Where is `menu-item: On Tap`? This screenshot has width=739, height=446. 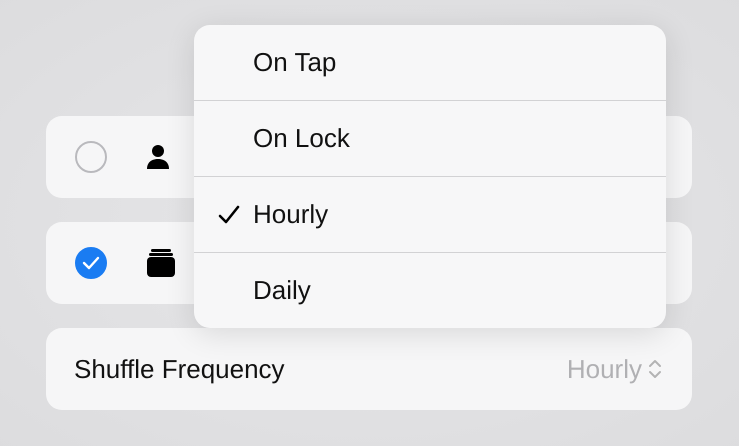
menu-item: On Tap is located at coordinates (430, 63).